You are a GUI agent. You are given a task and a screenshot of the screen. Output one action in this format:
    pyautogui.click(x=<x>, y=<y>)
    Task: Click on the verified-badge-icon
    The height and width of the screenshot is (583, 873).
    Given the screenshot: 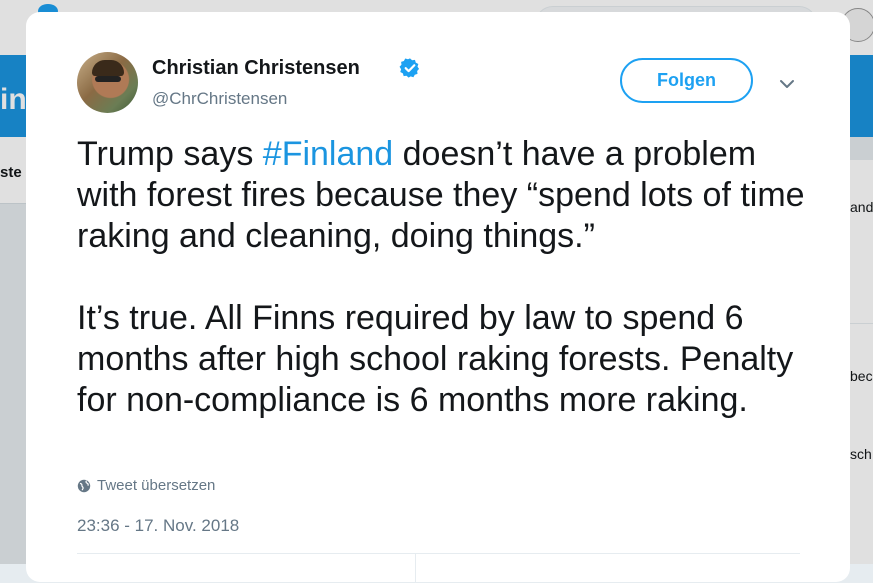 What is the action you would take?
    pyautogui.click(x=409, y=68)
    